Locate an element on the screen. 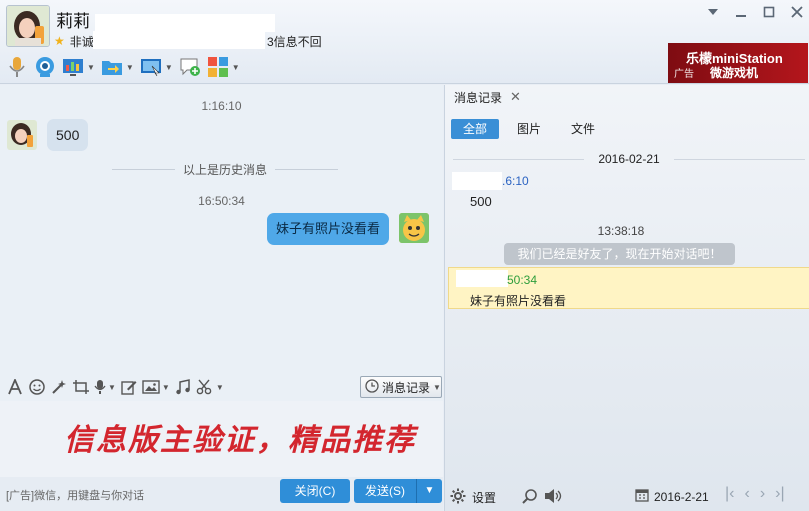 This screenshot has height=511, width=809. screenshot-icon is located at coordinates (81, 387).